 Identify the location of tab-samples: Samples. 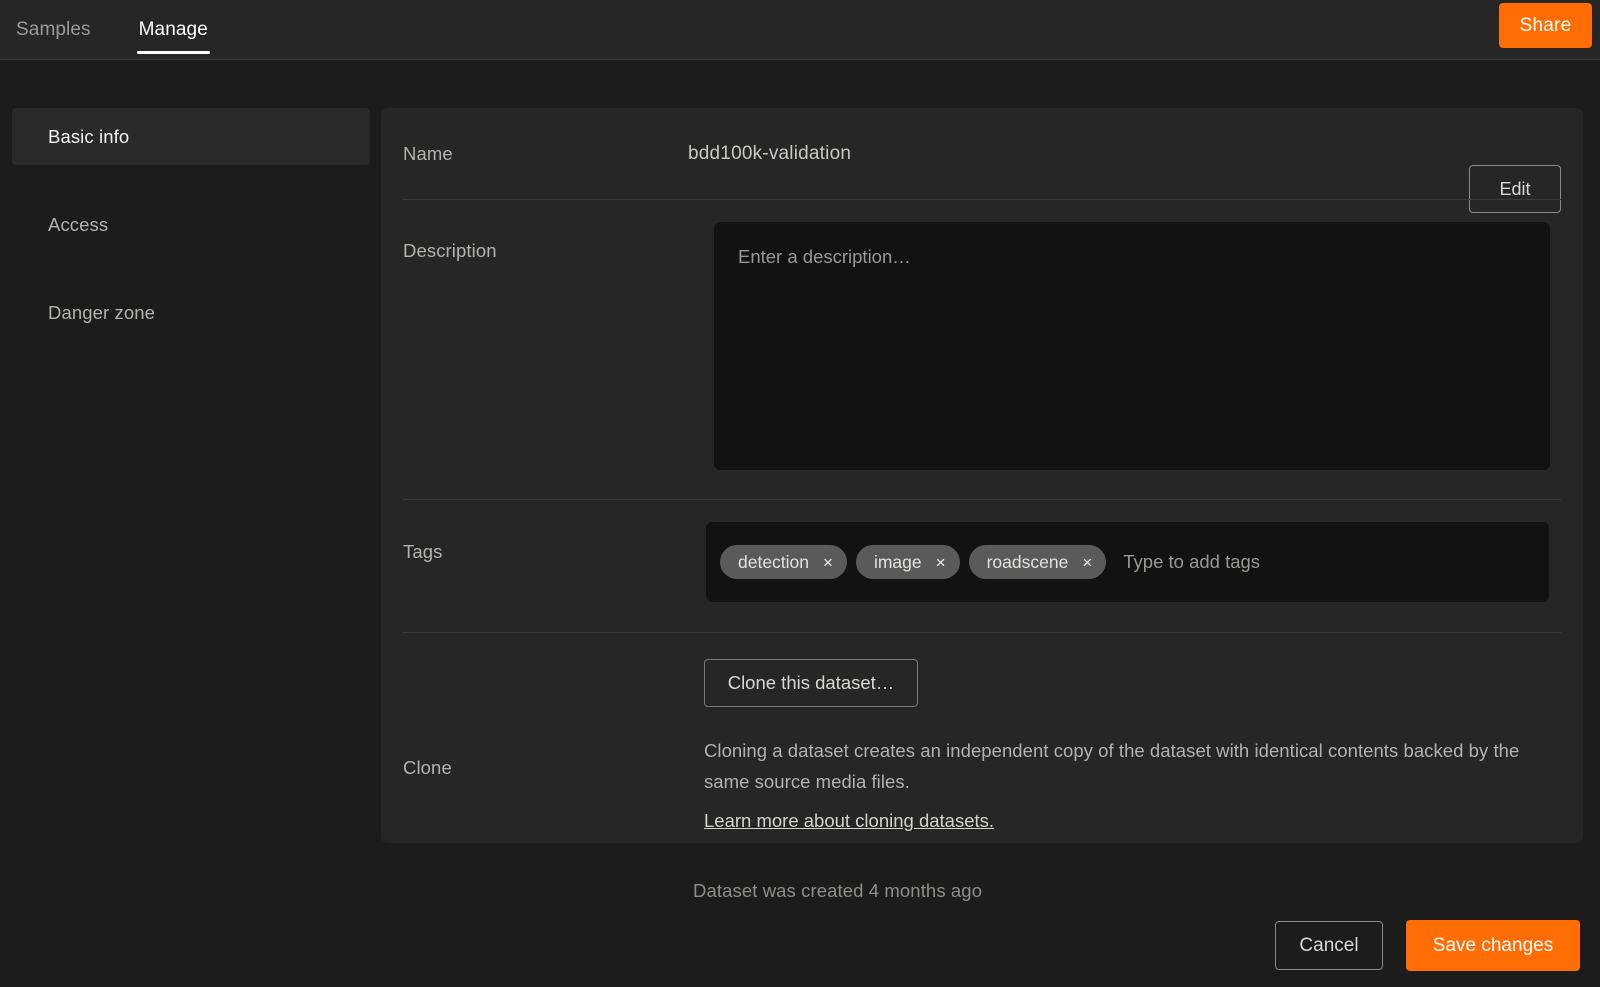
(58, 29).